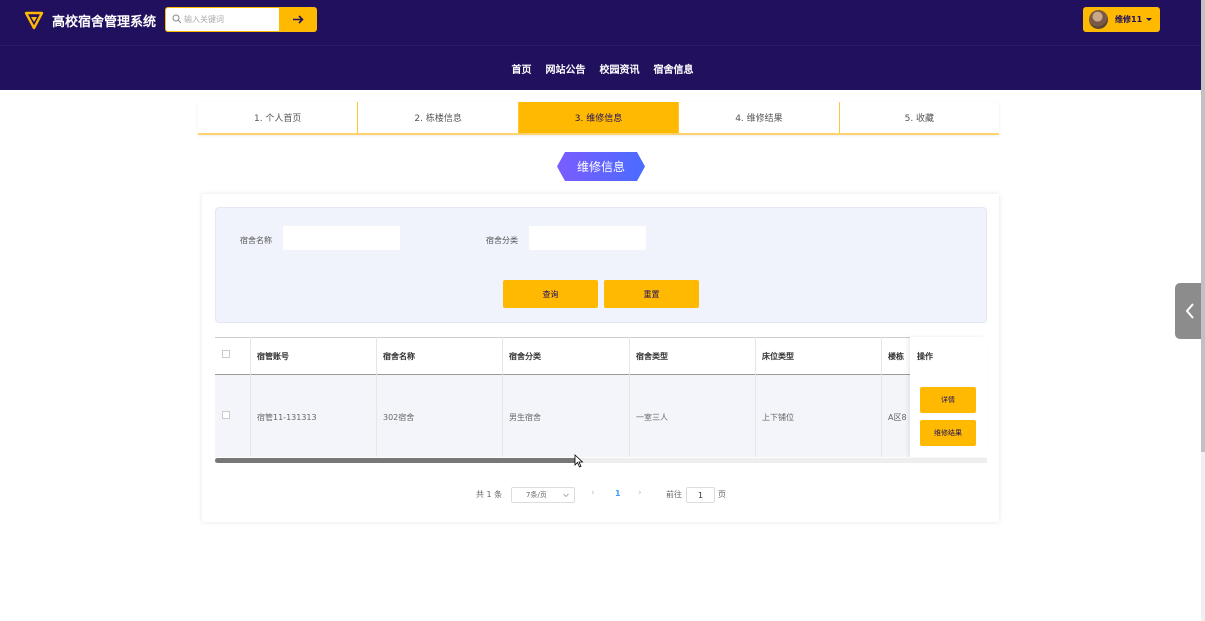  Describe the element at coordinates (396, 460) in the screenshot. I see `table-scrollbar-thumb` at that location.